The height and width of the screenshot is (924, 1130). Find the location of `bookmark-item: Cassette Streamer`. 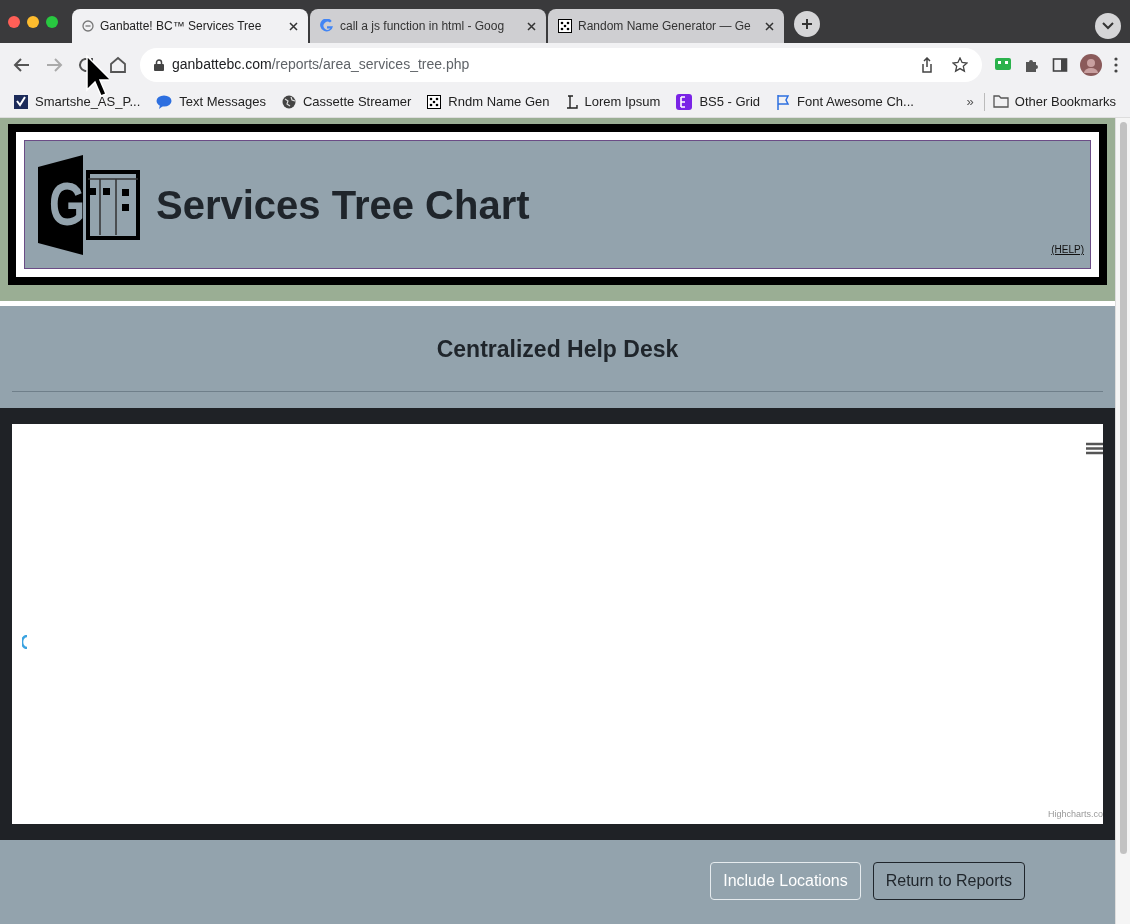

bookmark-item: Cassette Streamer is located at coordinates (346, 101).